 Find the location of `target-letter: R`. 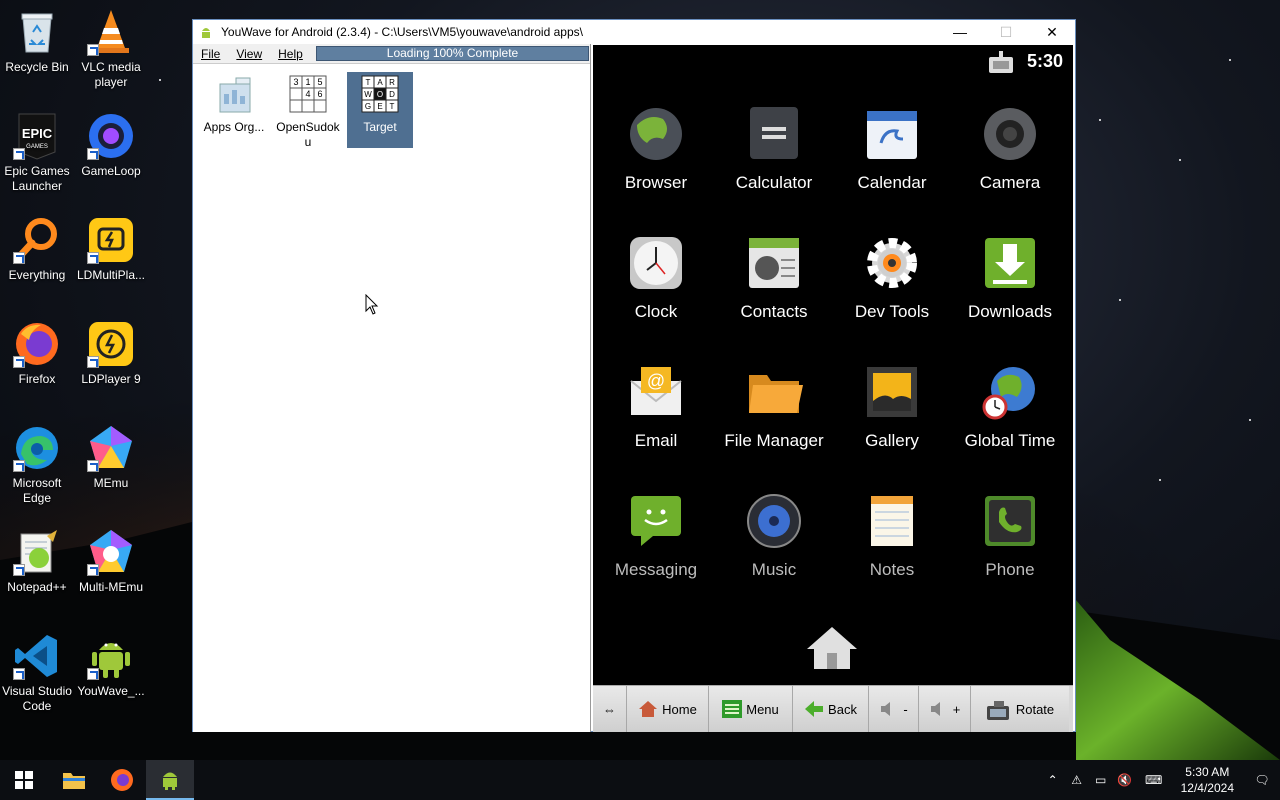

target-letter: R is located at coordinates (392, 82).